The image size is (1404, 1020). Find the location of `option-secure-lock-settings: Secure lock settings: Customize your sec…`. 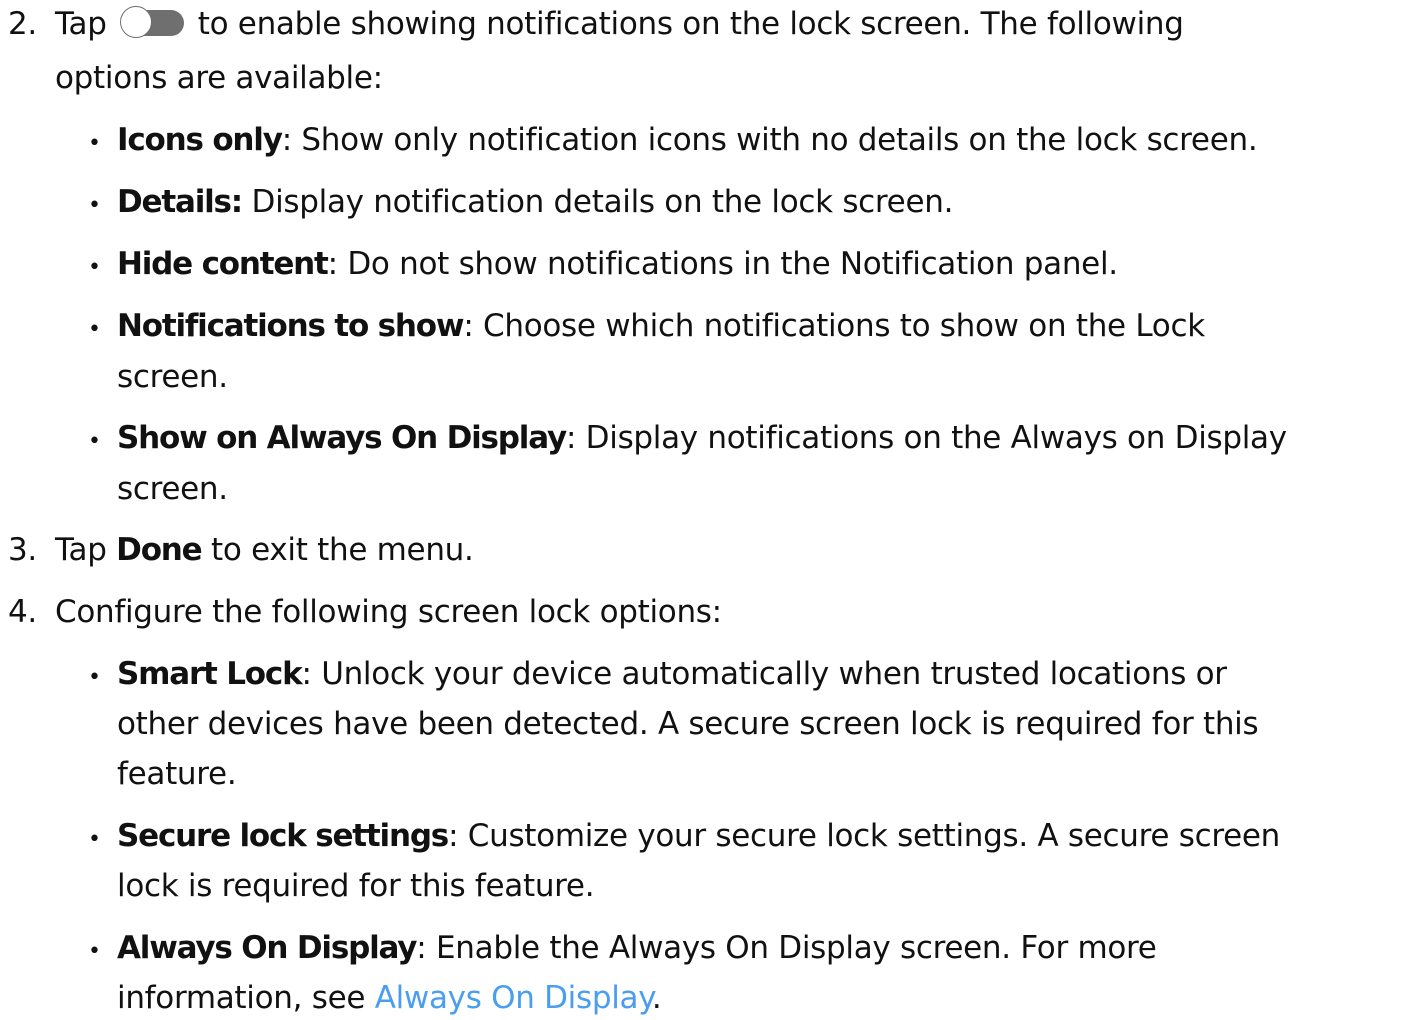

option-secure-lock-settings: Secure lock settings: Customize your sec… is located at coordinates (698, 836).